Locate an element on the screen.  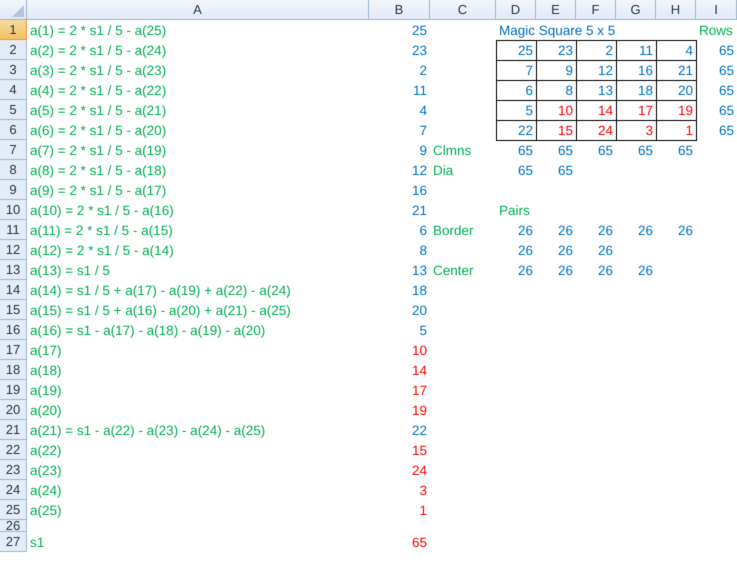
table-cell-text: 19 is located at coordinates (419, 411).